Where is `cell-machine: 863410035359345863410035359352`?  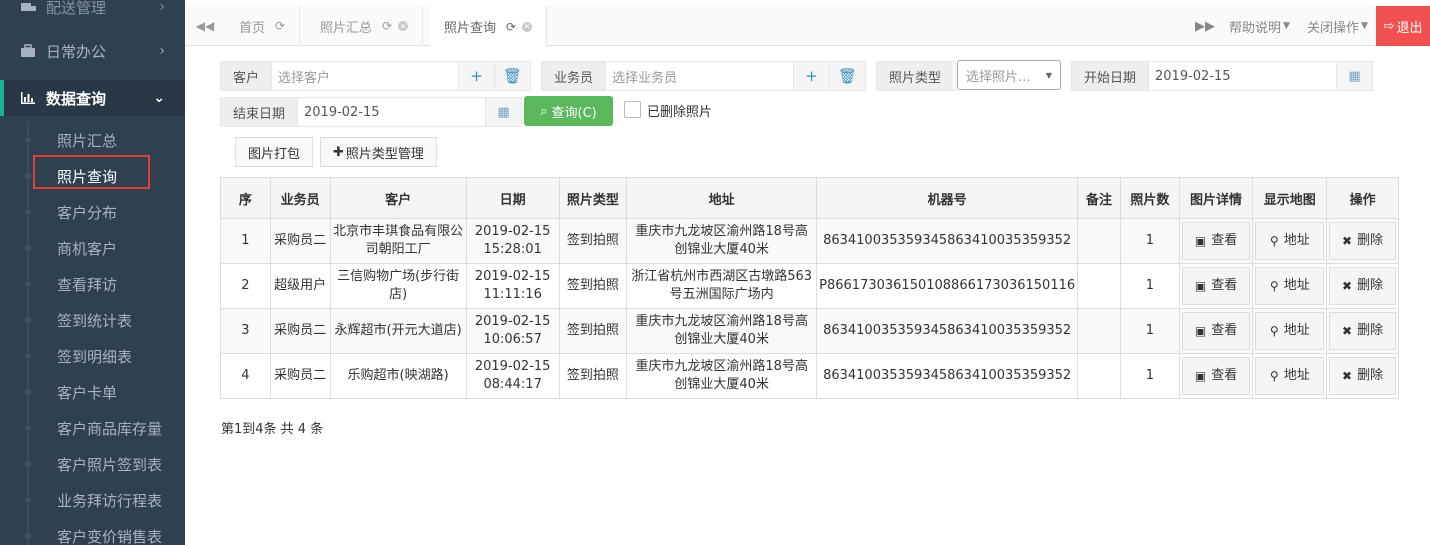
cell-machine: 863410035359345863410035359352 is located at coordinates (947, 241).